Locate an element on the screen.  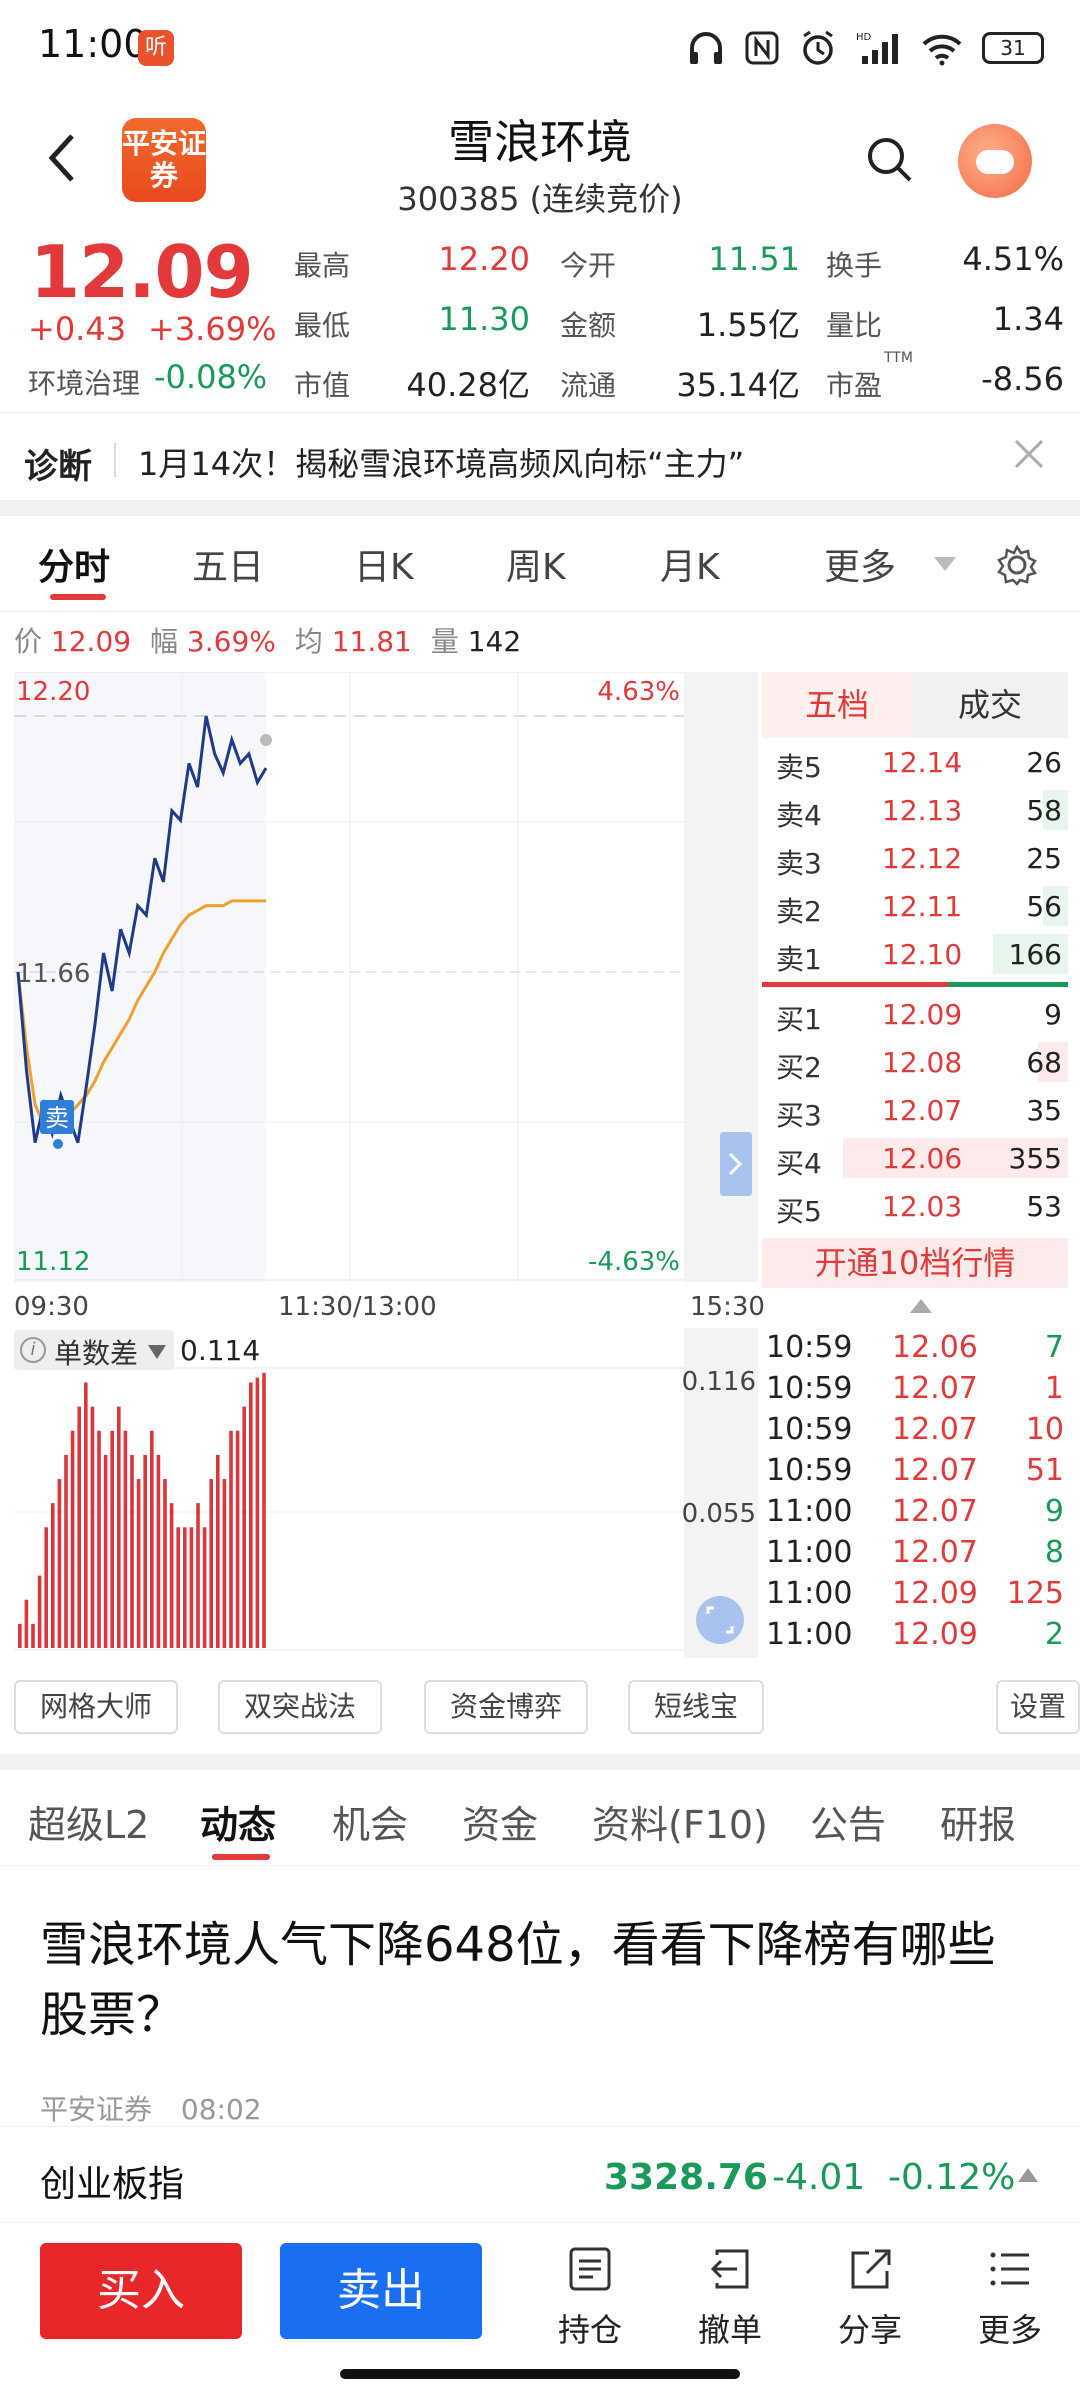
bid-row: 买2 12.08 68 is located at coordinates (915, 1062).